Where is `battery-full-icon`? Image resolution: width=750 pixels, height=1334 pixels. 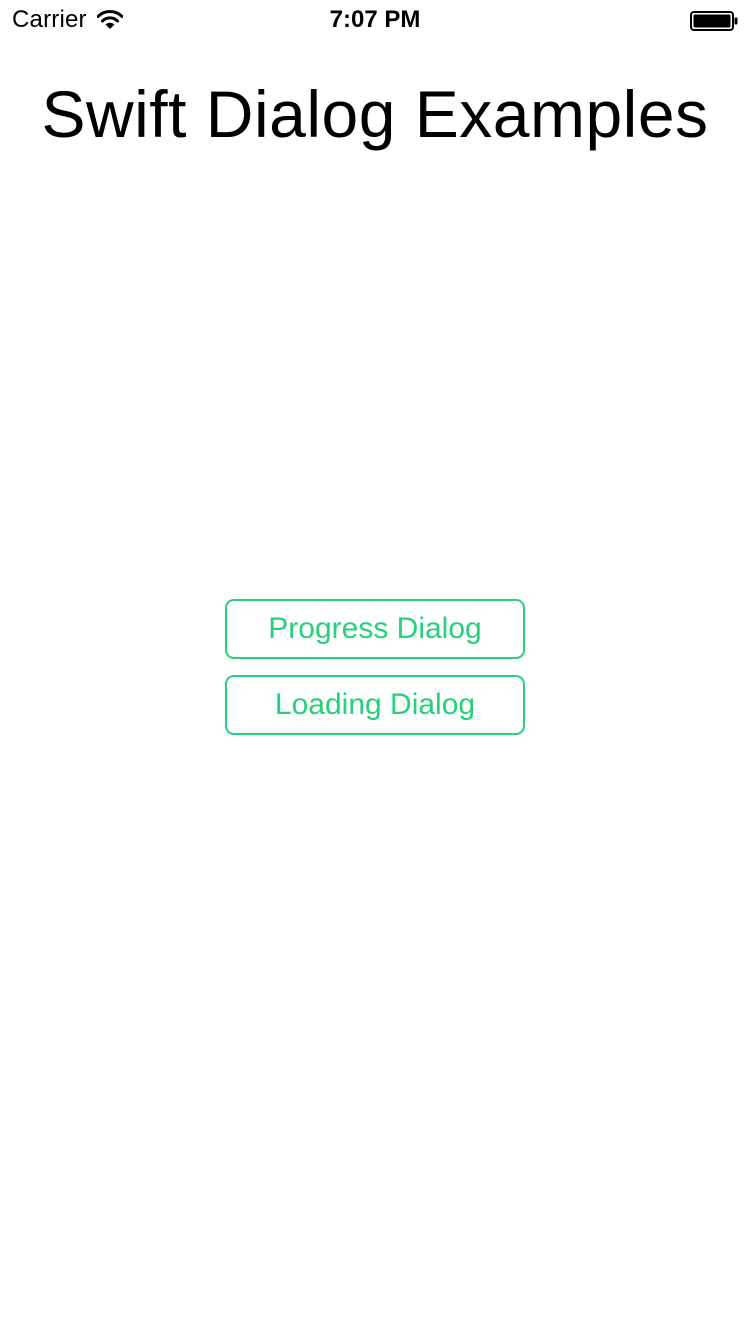
battery-full-icon is located at coordinates (714, 21).